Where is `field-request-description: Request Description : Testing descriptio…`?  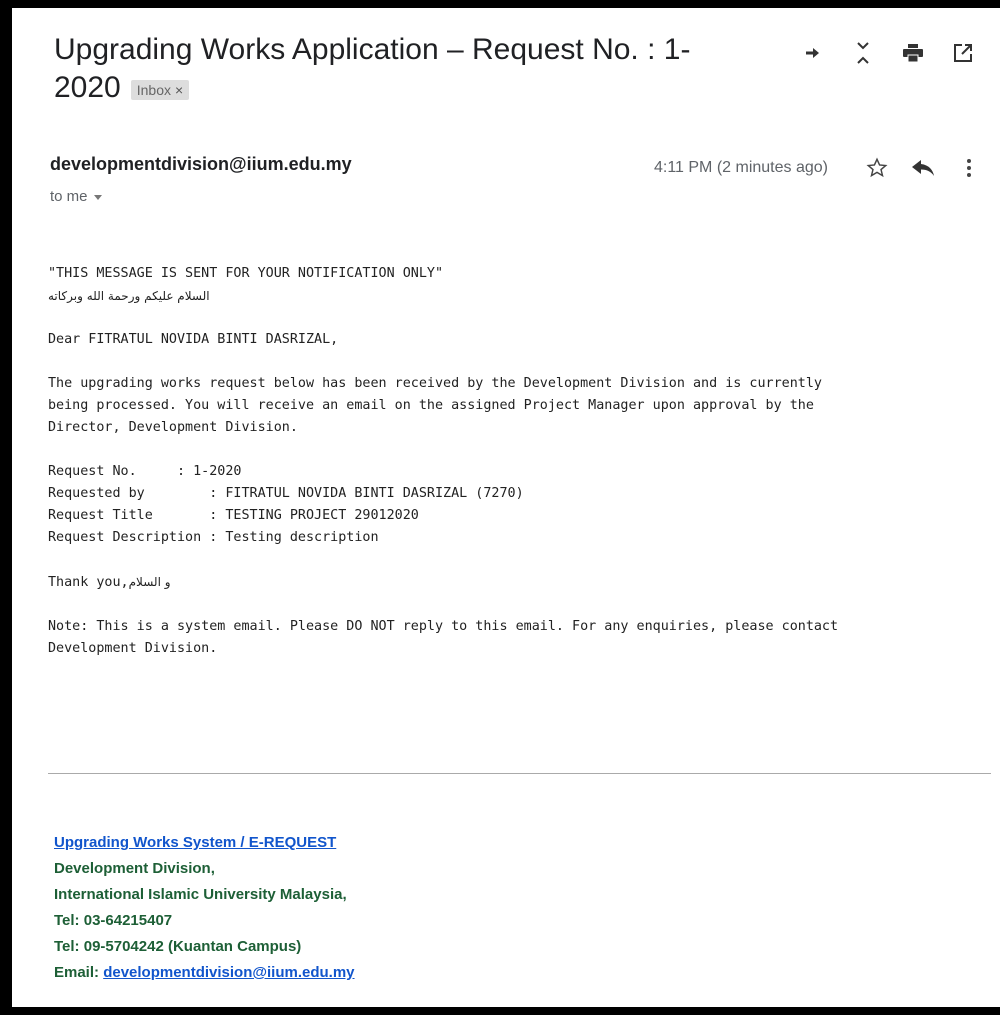 field-request-description: Request Description : Testing descriptio… is located at coordinates (213, 537).